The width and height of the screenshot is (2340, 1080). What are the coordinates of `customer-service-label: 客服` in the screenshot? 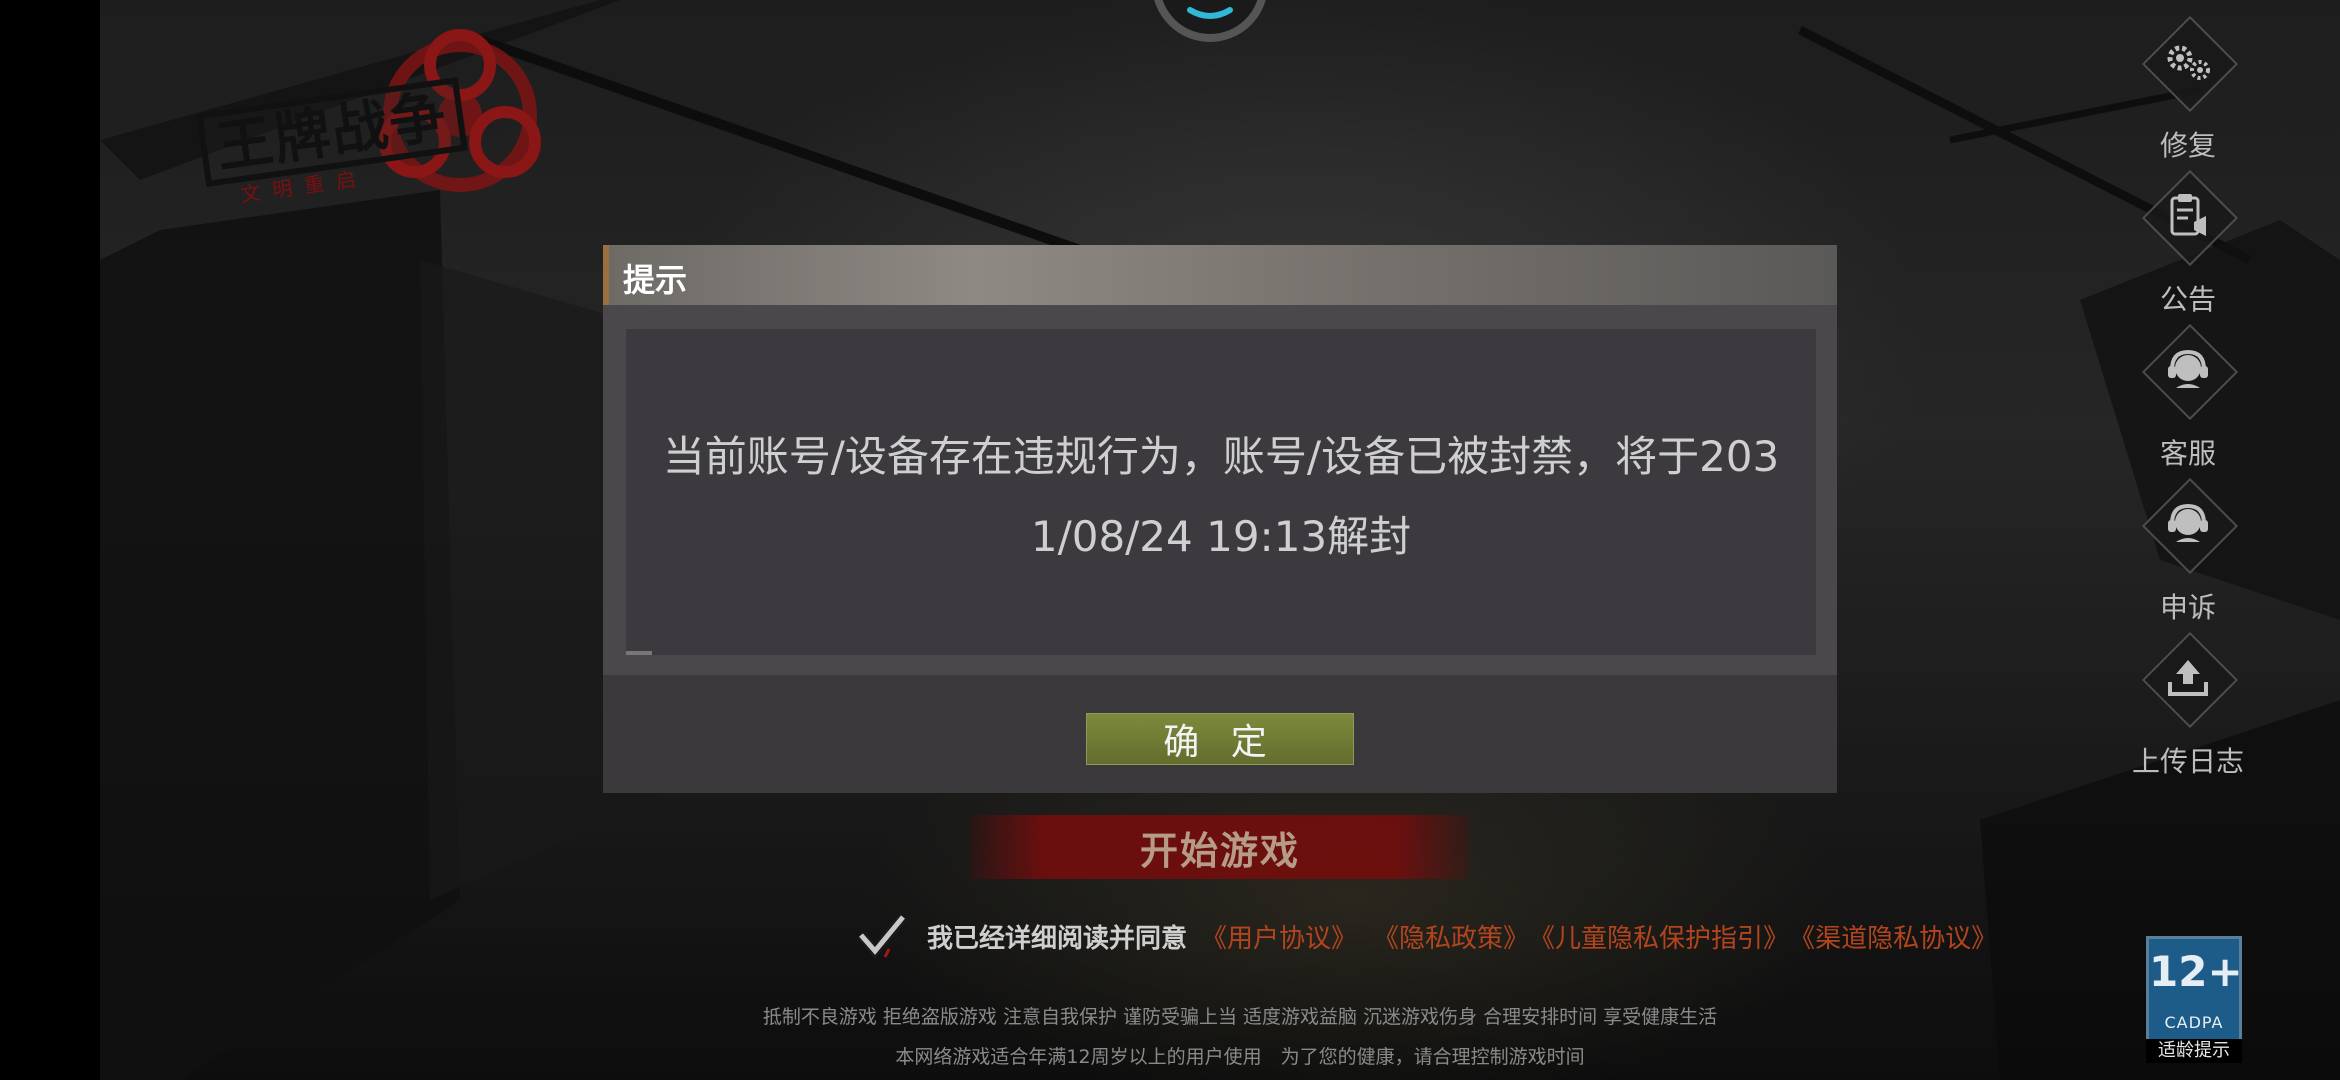 It's located at (2187, 453).